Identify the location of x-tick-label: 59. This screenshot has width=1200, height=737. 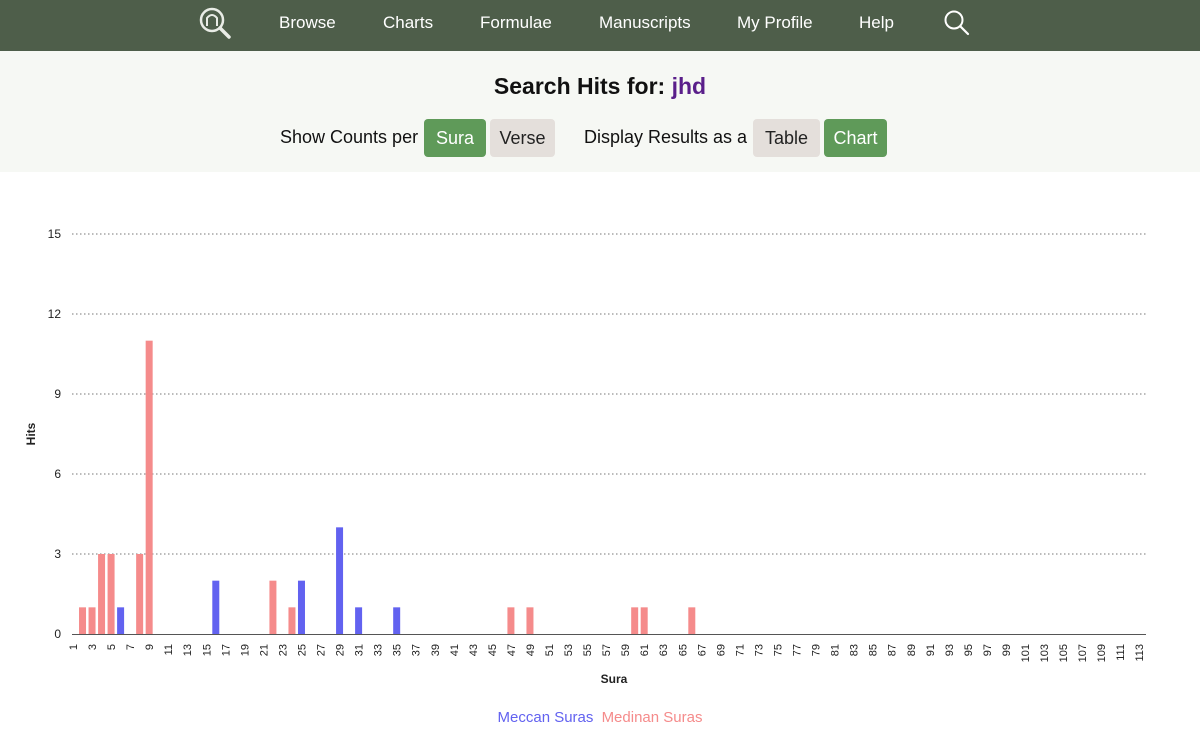
(626, 650).